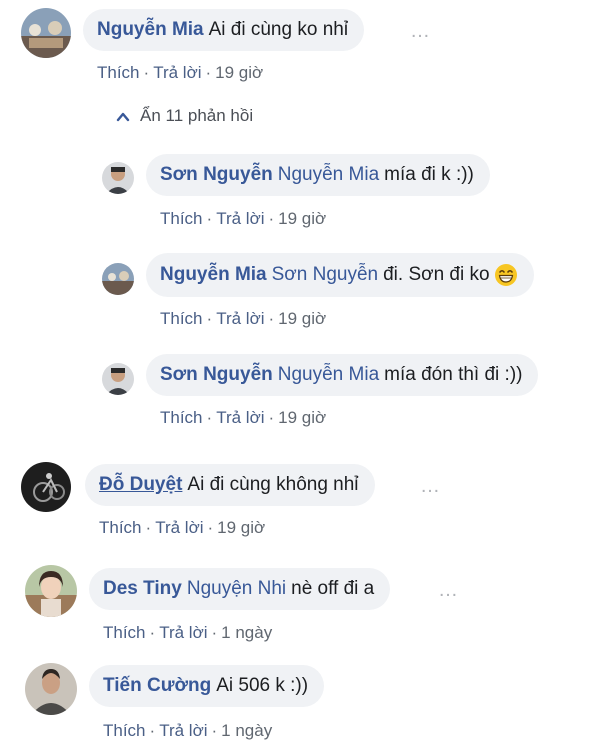 This screenshot has height=751, width=600. I want to click on comment-author: Nguyễn Mia, so click(150, 29).